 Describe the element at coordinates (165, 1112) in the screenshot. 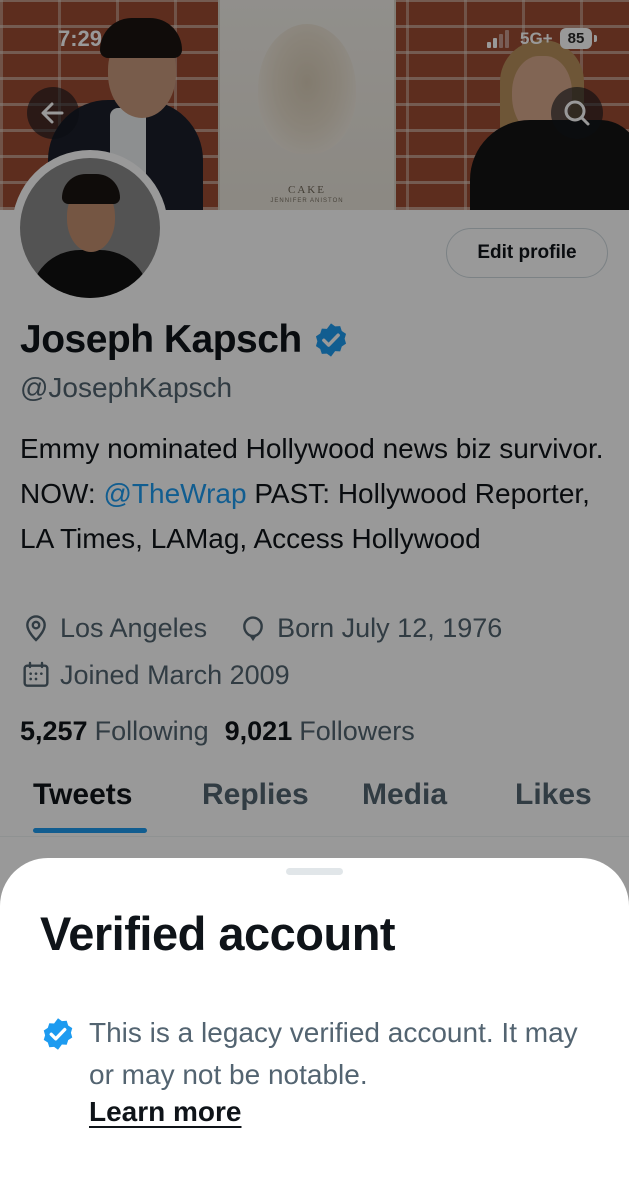

I see `learn-more-link: Learn more` at that location.